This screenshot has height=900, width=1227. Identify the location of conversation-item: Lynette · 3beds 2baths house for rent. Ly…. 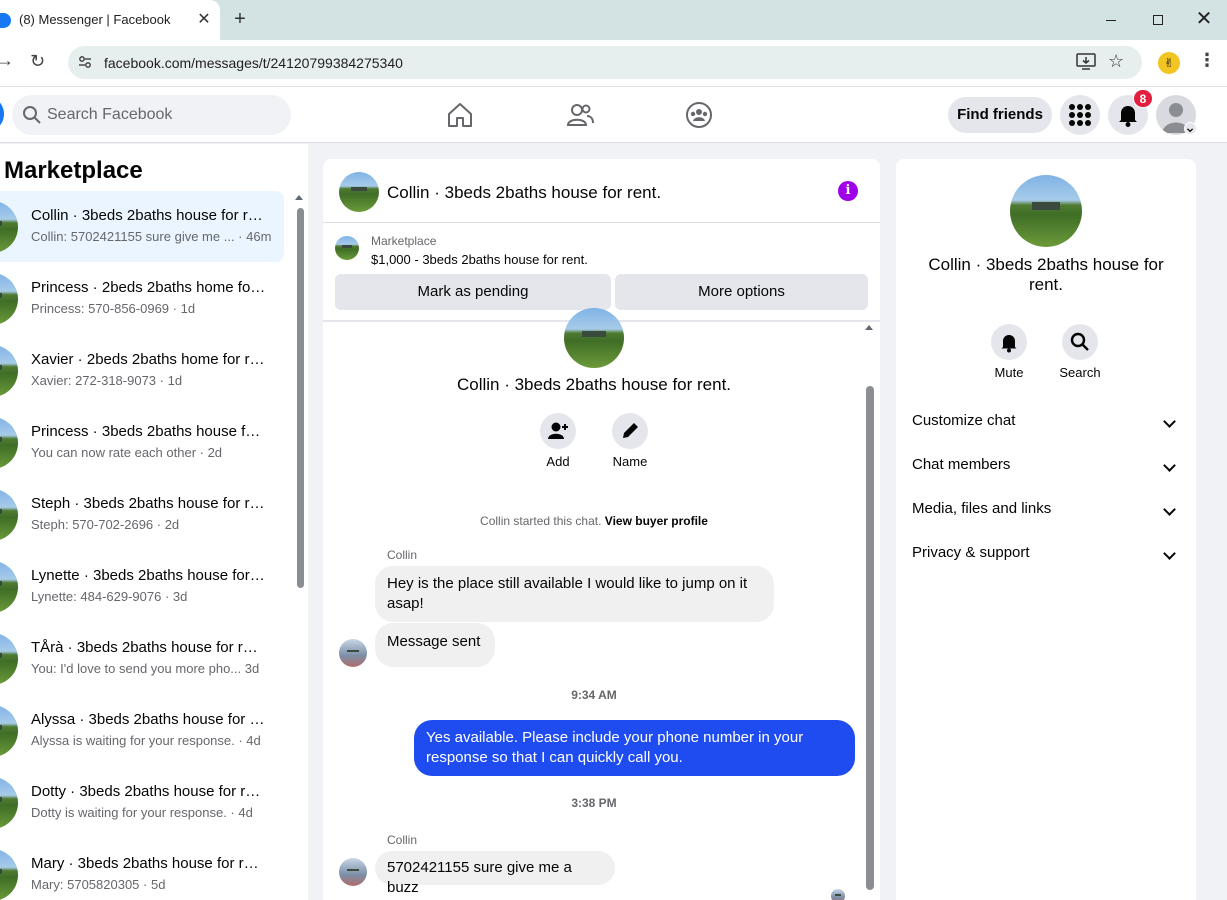
(142, 587).